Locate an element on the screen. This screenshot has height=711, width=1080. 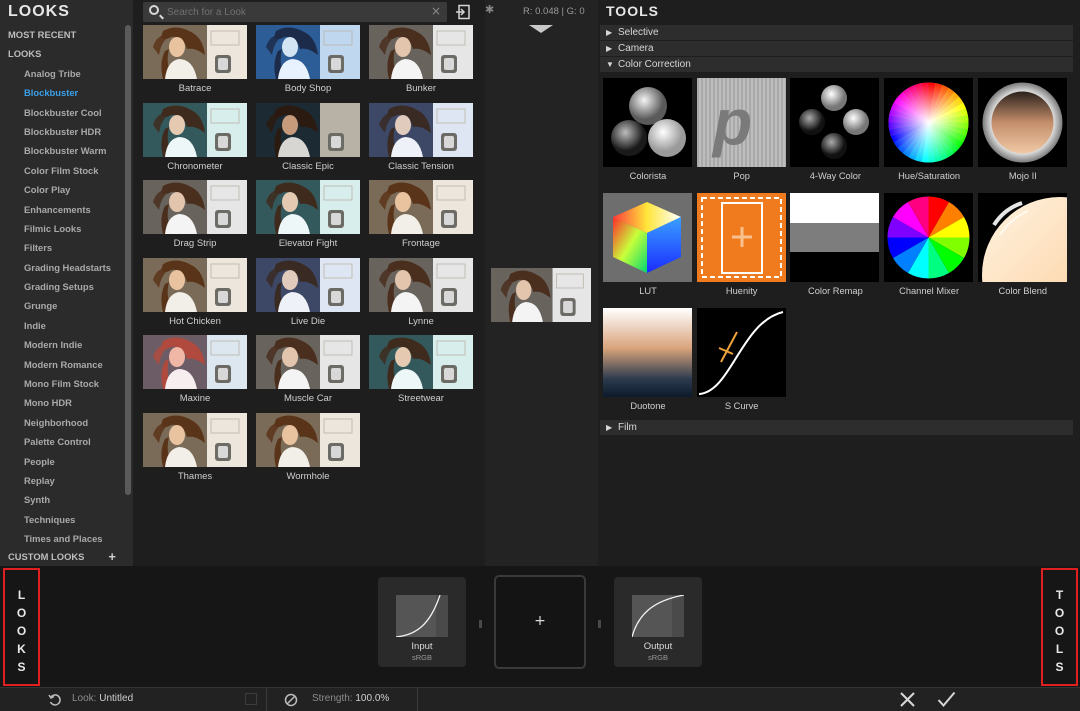
section-film: ▶ Film is located at coordinates (836, 427).